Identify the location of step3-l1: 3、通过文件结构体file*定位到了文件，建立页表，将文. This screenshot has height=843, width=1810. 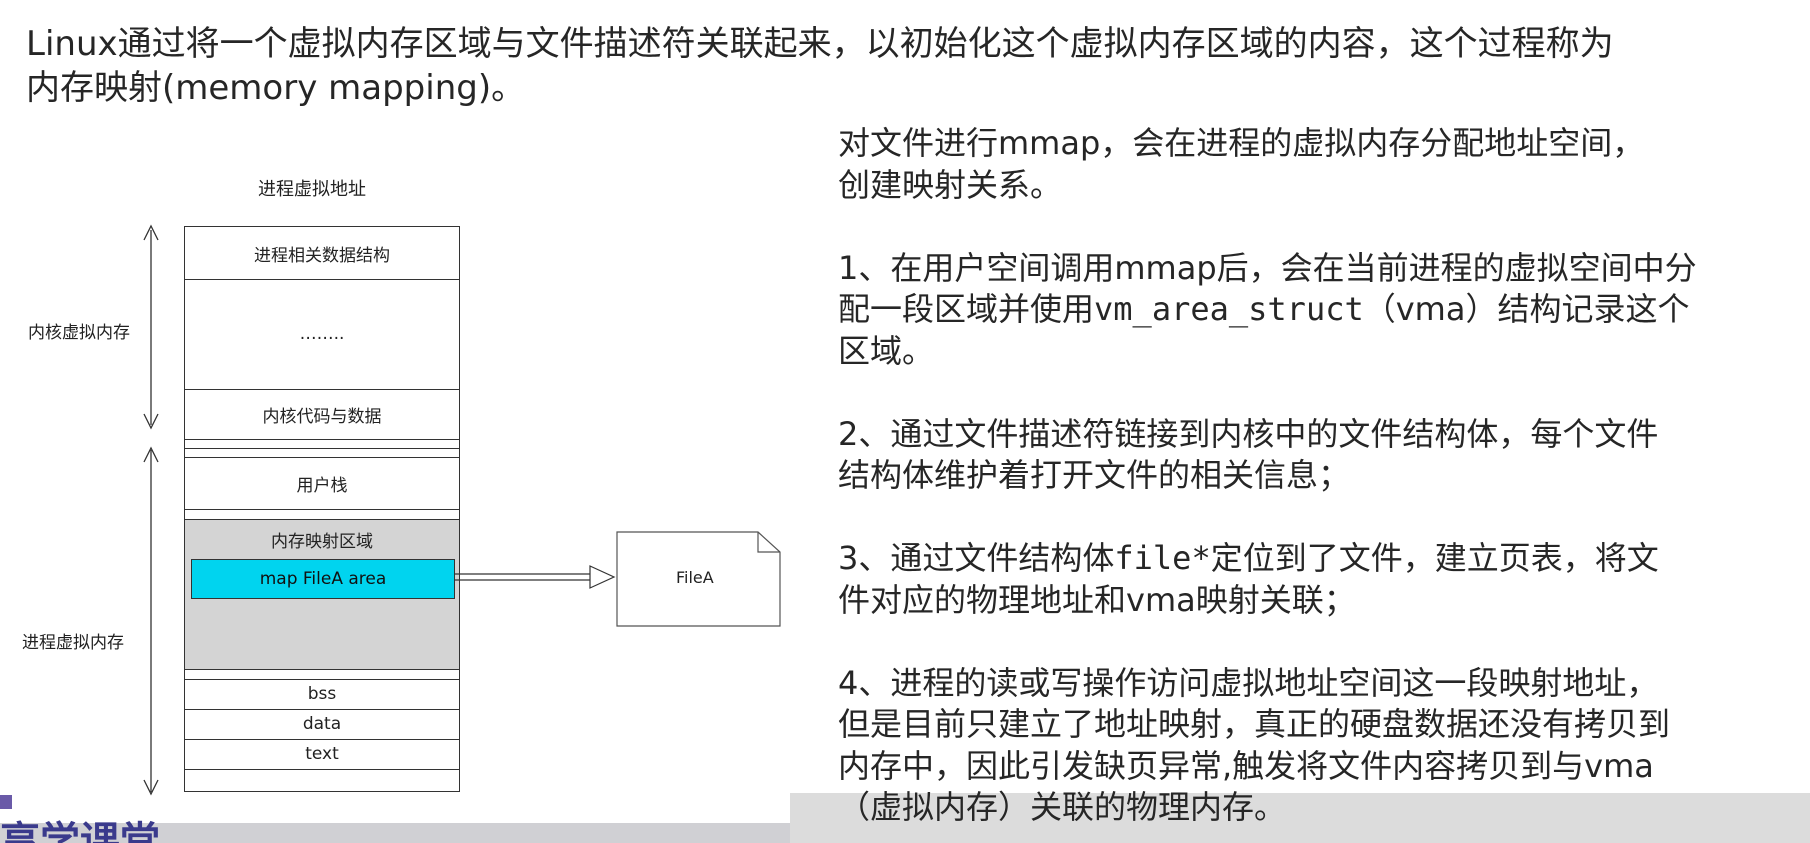
(1248, 558).